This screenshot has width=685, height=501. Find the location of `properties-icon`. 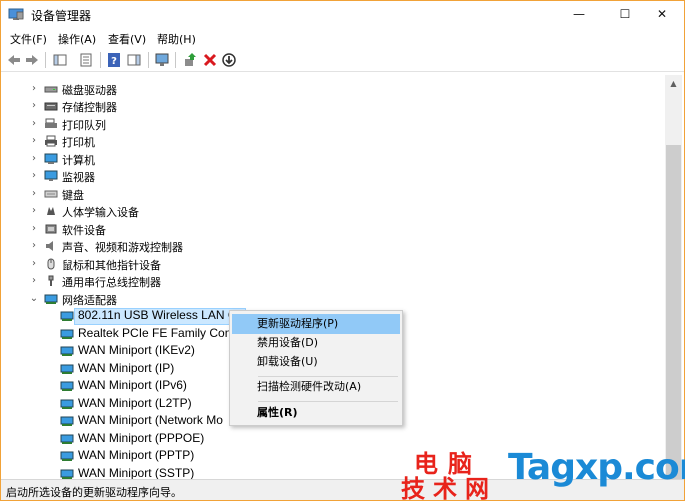

properties-icon is located at coordinates (86, 60).